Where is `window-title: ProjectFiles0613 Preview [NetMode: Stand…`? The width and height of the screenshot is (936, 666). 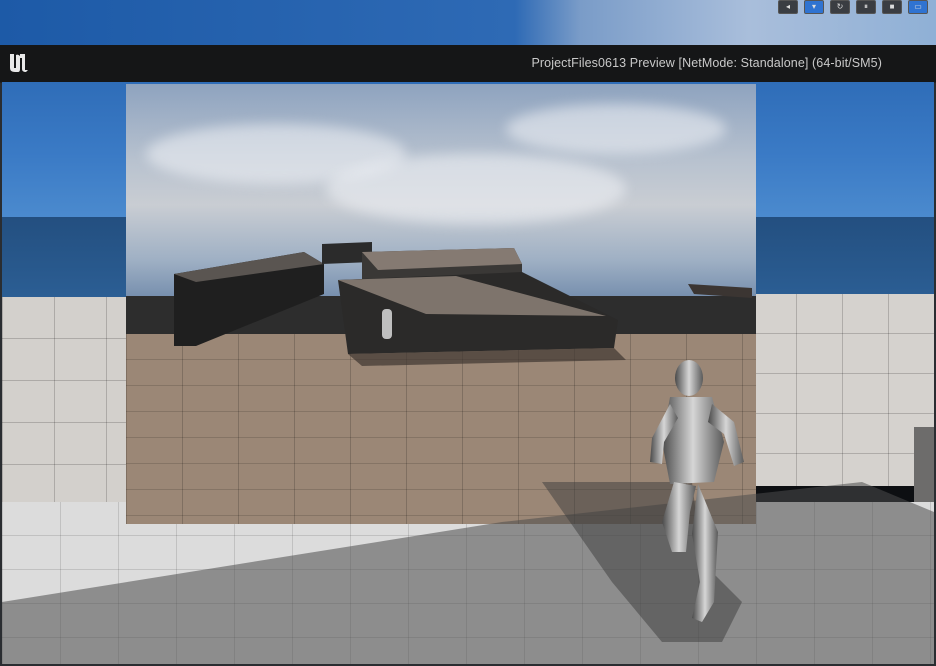 window-title: ProjectFiles0613 Preview [NetMode: Stand… is located at coordinates (706, 63).